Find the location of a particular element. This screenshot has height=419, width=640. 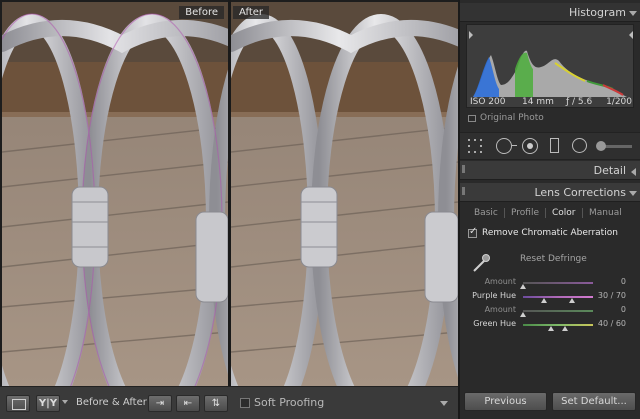

view-mode-dropdown-icon is located at coordinates (65, 402).